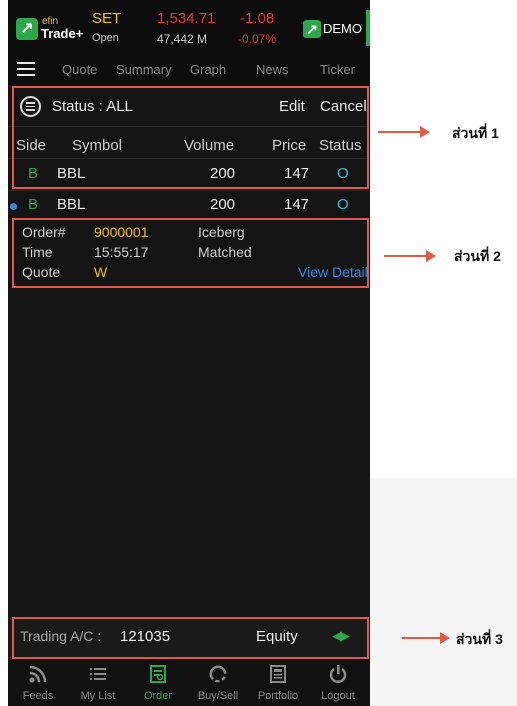 This screenshot has height=706, width=517. I want to click on logo-badge-icon: ↗, so click(27, 29).